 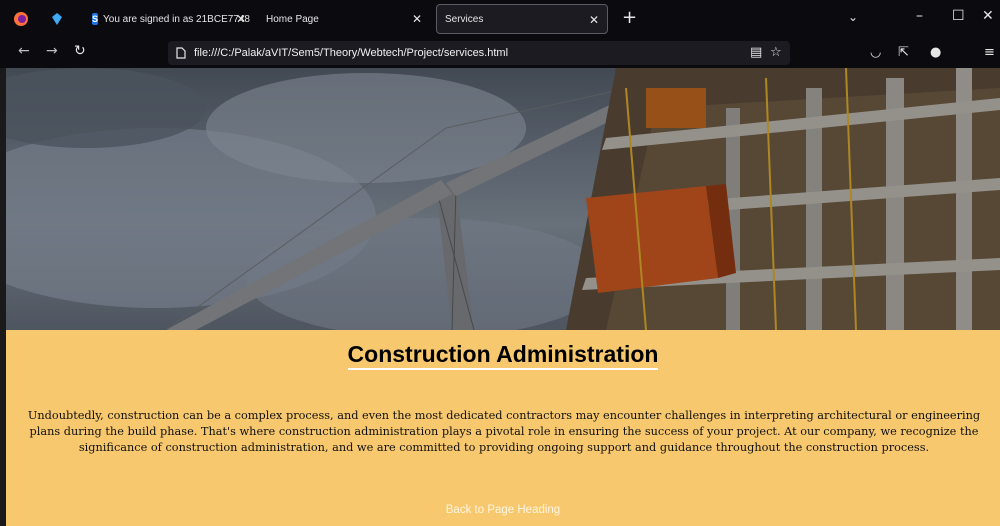 What do you see at coordinates (522, 19) in the screenshot?
I see `tab-services: Services ✕` at bounding box center [522, 19].